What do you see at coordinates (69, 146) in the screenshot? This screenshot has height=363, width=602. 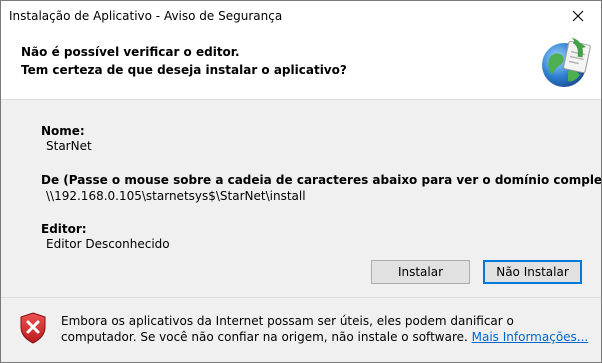 I see `name-value: StarNet` at bounding box center [69, 146].